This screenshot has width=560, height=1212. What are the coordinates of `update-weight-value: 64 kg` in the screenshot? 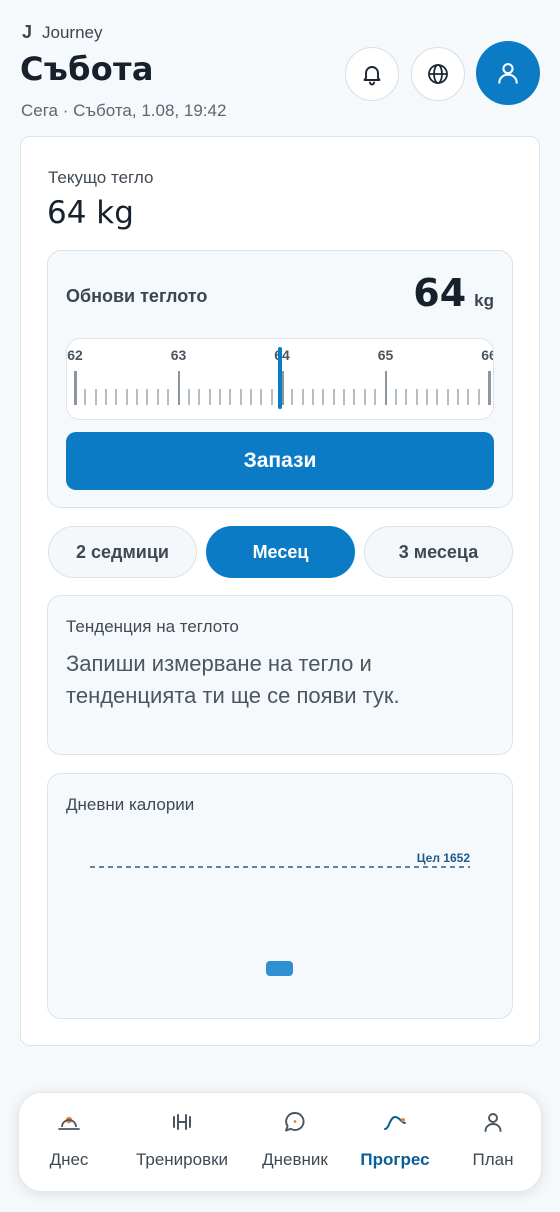 It's located at (453, 293).